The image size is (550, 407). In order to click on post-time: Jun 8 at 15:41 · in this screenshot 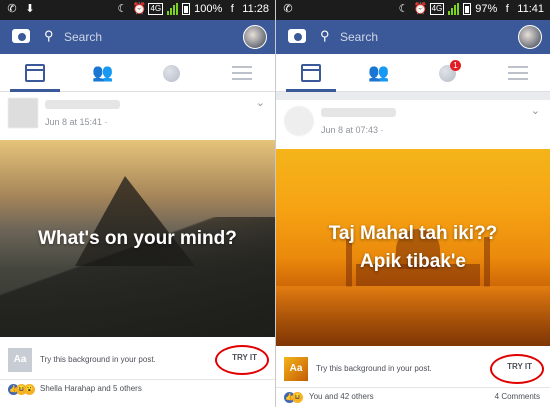, I will do `click(76, 122)`.